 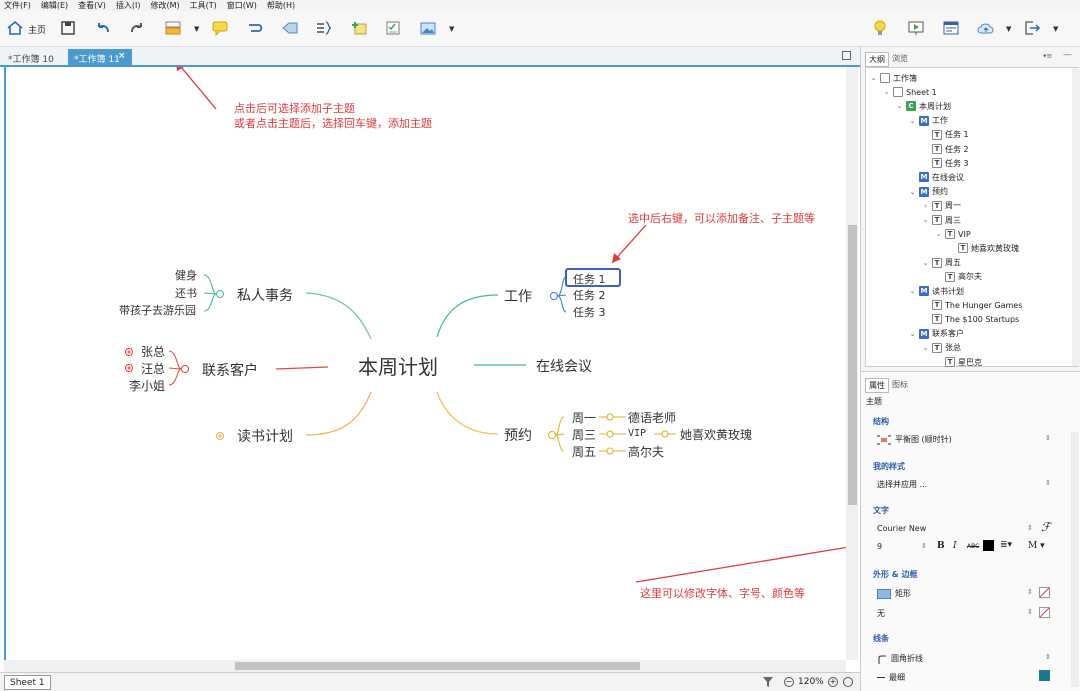 What do you see at coordinates (900, 658) in the screenshot?
I see `line-style-select: 圆角折线` at bounding box center [900, 658].